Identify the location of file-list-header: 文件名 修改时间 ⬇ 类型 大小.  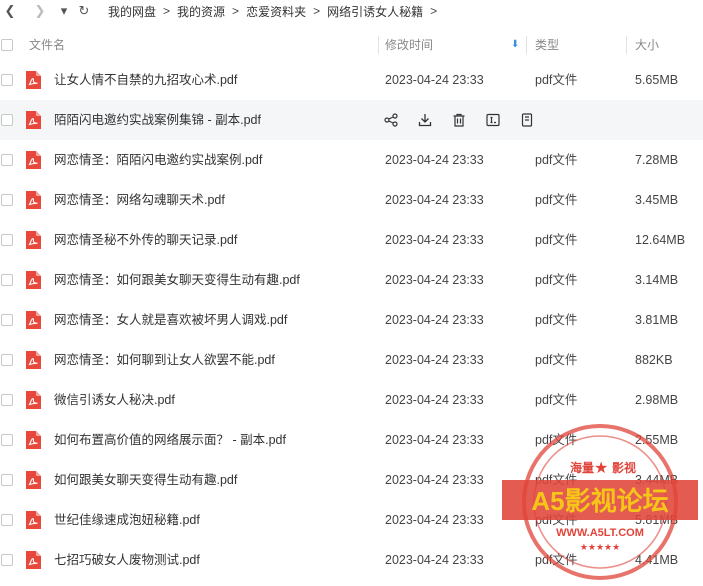
(351, 45).